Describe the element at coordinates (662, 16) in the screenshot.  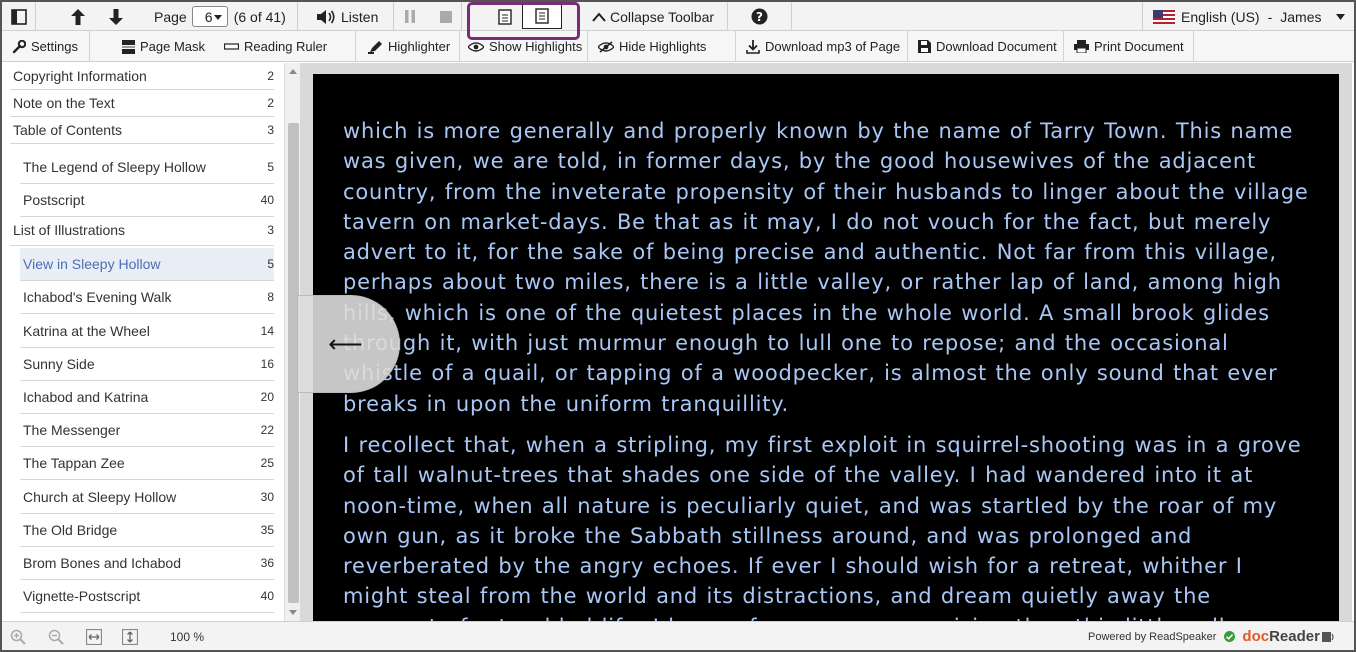
I see `collapse-toolbar-label: Collapse Toolbar` at that location.